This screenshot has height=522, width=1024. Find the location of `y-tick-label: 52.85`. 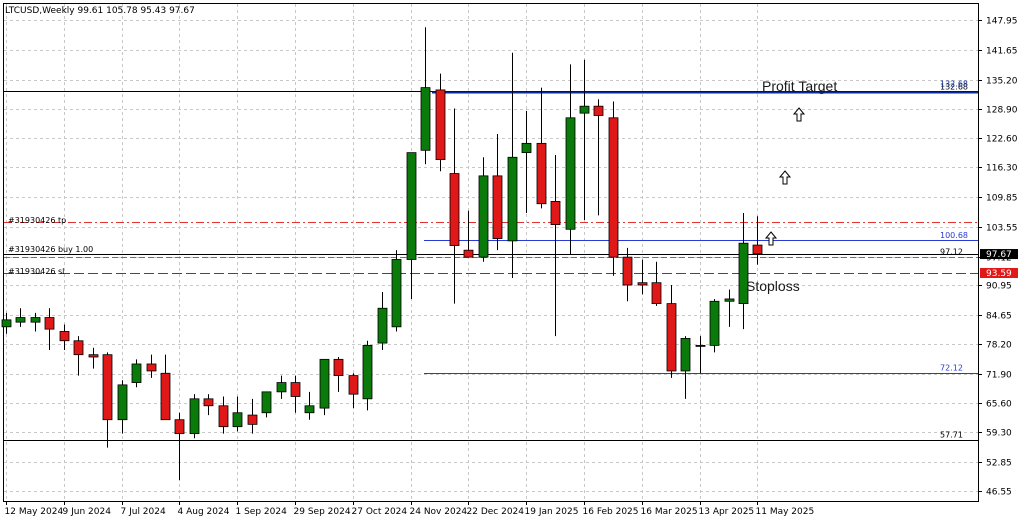

y-tick-label: 52.85 is located at coordinates (999, 464).